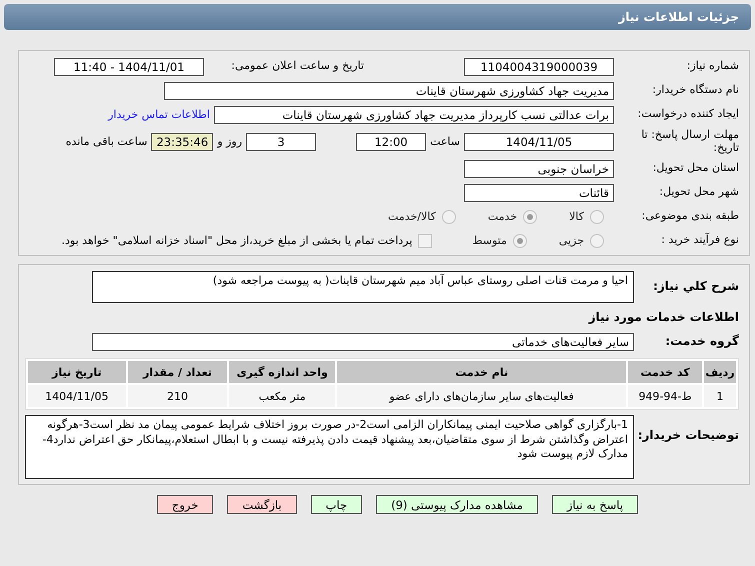 The image size is (755, 566). I want to click on action-button: پاسخ به نیاز, so click(595, 504).